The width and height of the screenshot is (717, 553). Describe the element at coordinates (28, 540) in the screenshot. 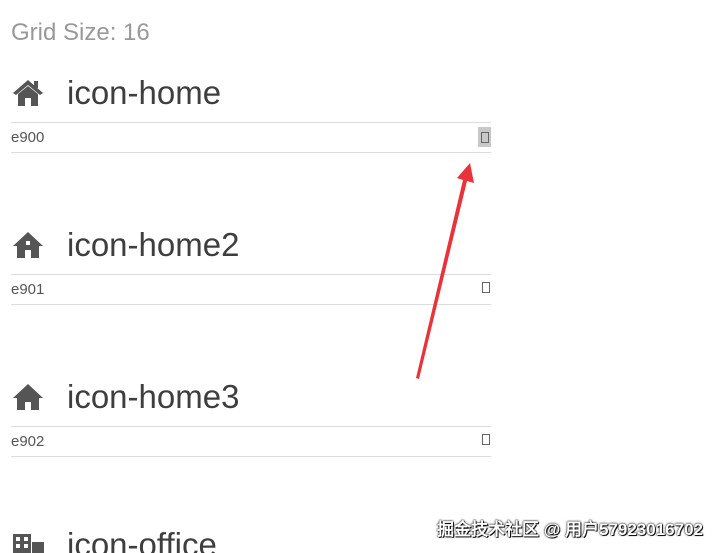

I see `office-icon` at that location.